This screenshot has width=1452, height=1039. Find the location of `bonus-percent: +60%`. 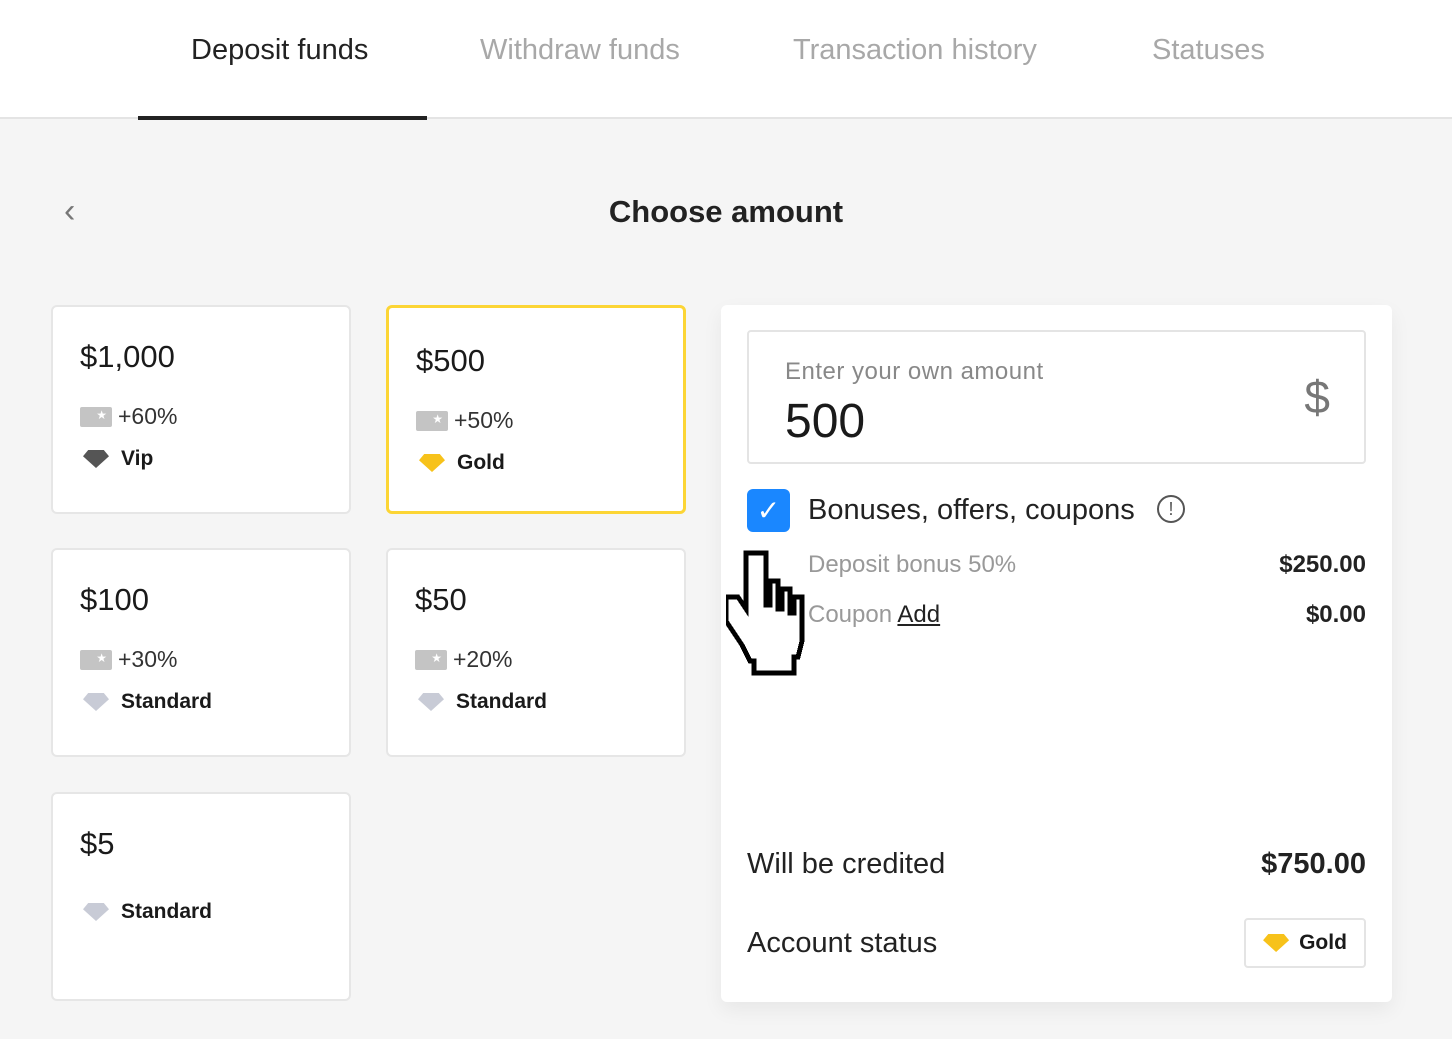

bonus-percent: +60% is located at coordinates (148, 416).